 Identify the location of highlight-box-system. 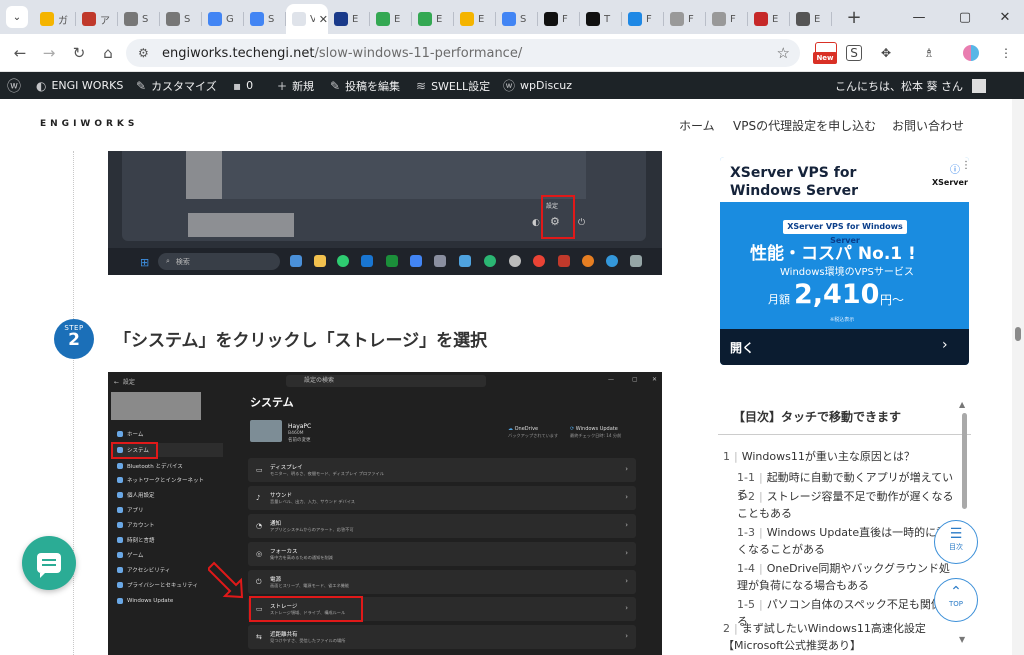
(134, 450).